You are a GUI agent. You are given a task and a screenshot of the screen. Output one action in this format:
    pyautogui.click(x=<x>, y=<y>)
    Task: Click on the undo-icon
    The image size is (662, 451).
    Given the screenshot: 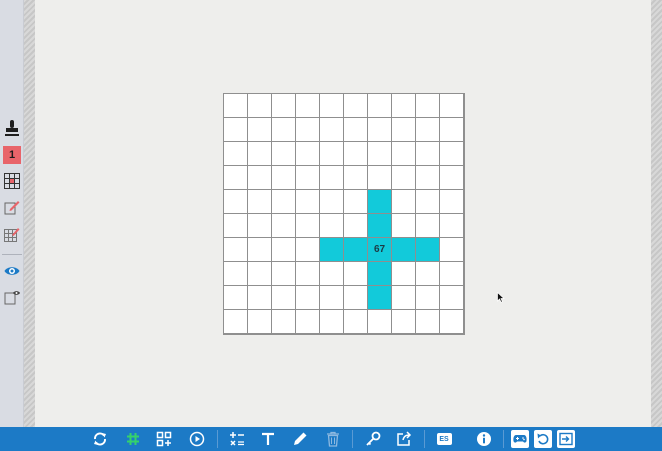 What is the action you would take?
    pyautogui.click(x=543, y=439)
    